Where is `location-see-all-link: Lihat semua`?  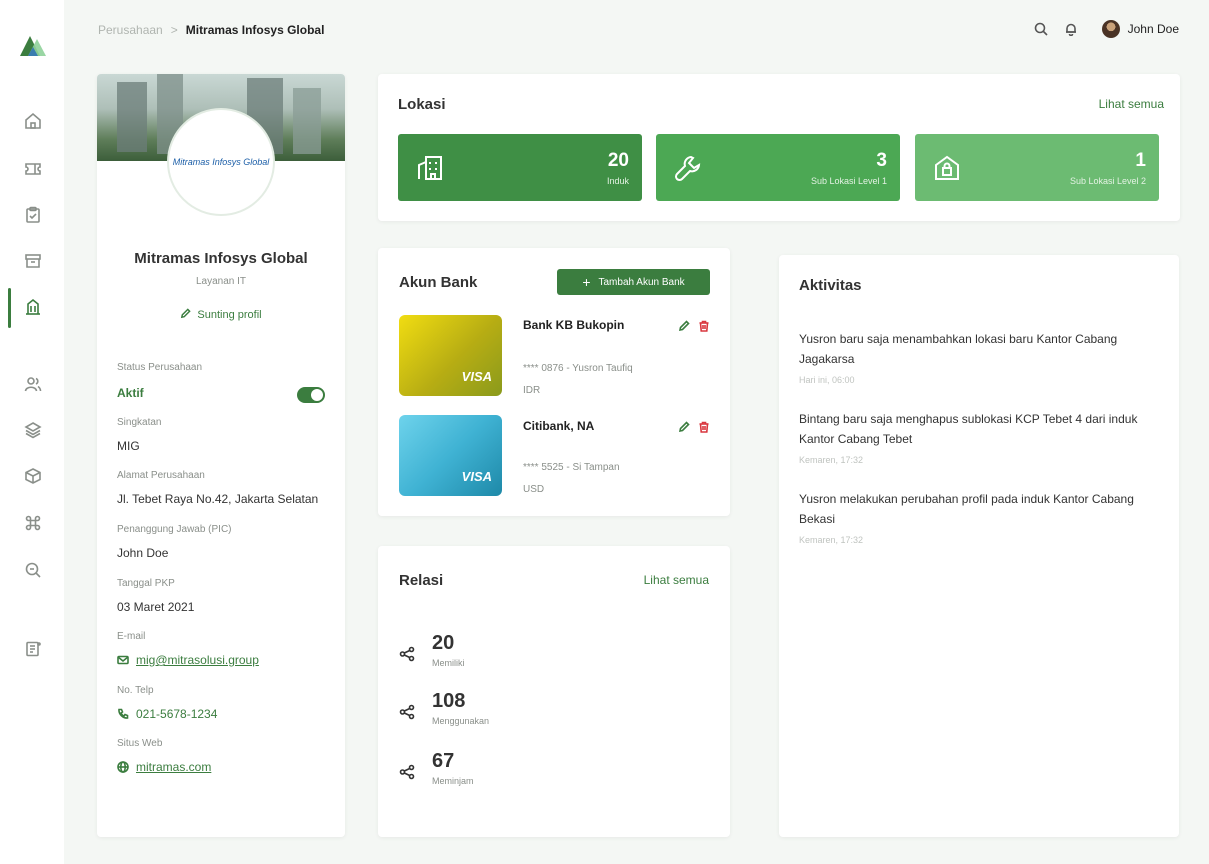 location-see-all-link: Lihat semua is located at coordinates (1131, 104).